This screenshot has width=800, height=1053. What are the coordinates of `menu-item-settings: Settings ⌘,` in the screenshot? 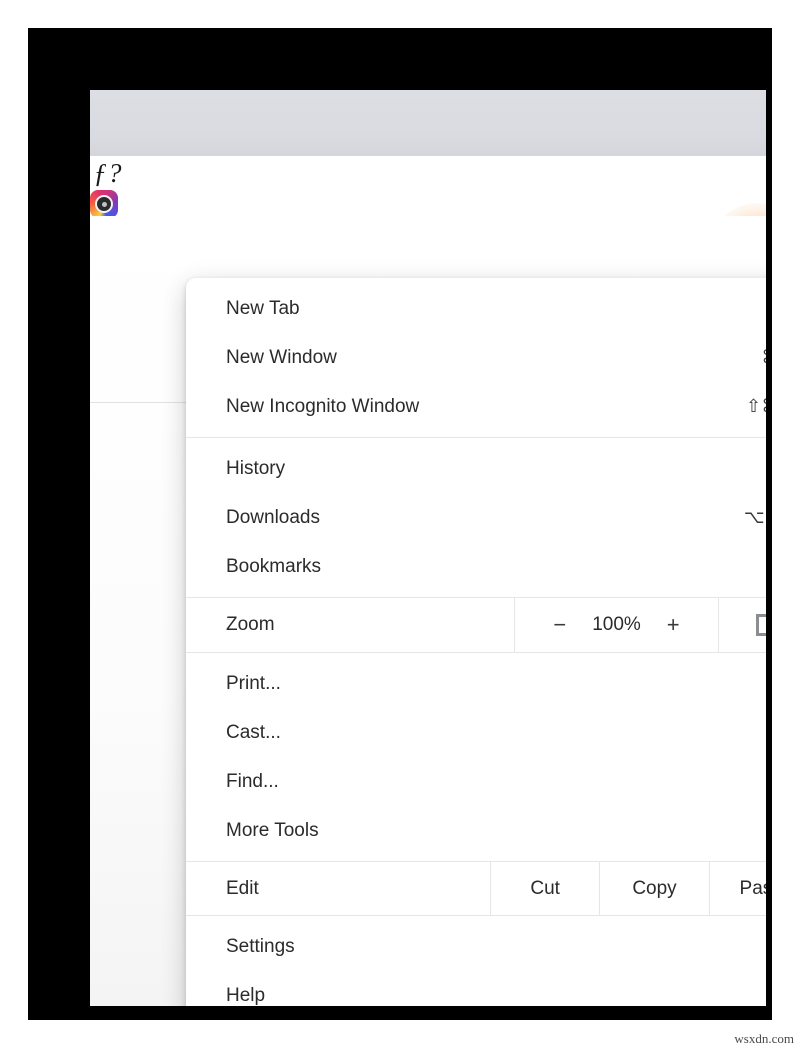 It's located at (476, 946).